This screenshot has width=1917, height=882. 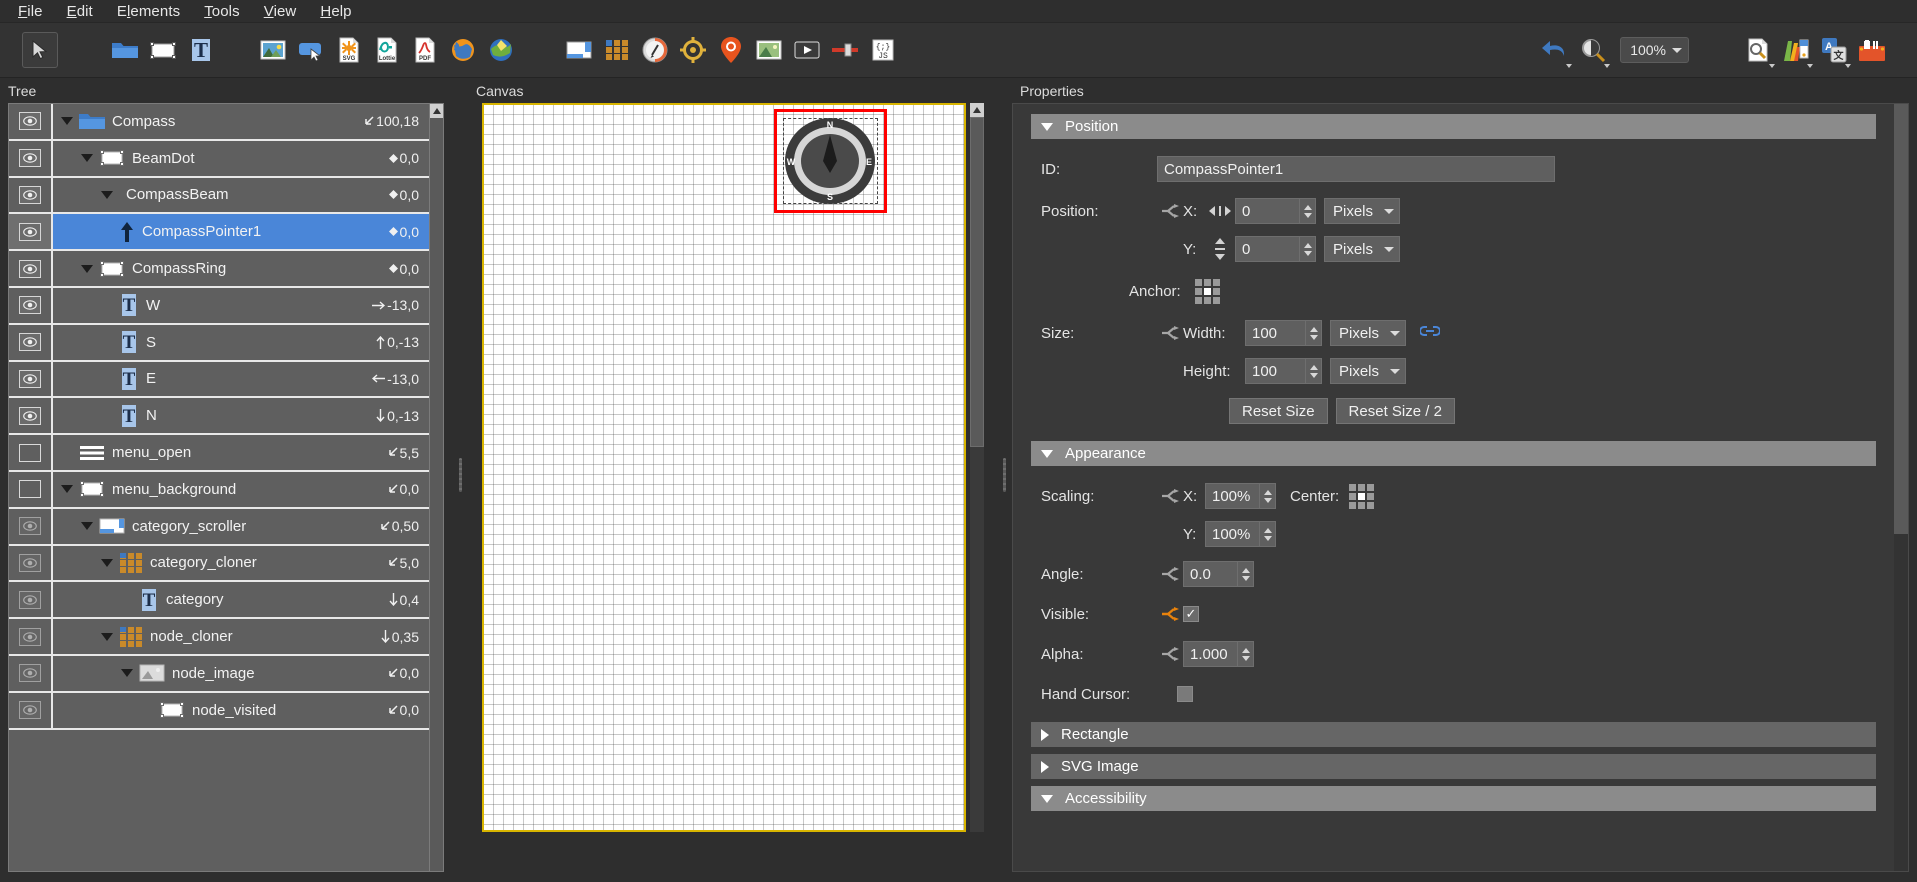 What do you see at coordinates (1170, 654) in the screenshot?
I see `animate-alpha-icon` at bounding box center [1170, 654].